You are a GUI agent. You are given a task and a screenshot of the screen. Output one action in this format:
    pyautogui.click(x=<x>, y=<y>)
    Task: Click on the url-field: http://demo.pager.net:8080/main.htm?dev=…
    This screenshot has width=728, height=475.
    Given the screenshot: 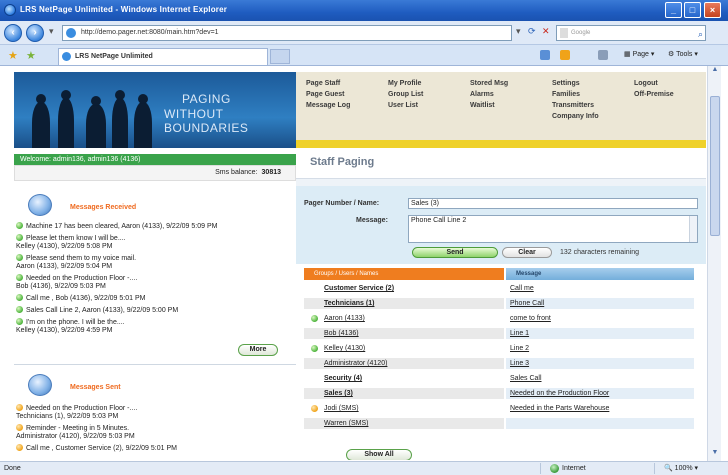 What is the action you would take?
    pyautogui.click(x=287, y=33)
    